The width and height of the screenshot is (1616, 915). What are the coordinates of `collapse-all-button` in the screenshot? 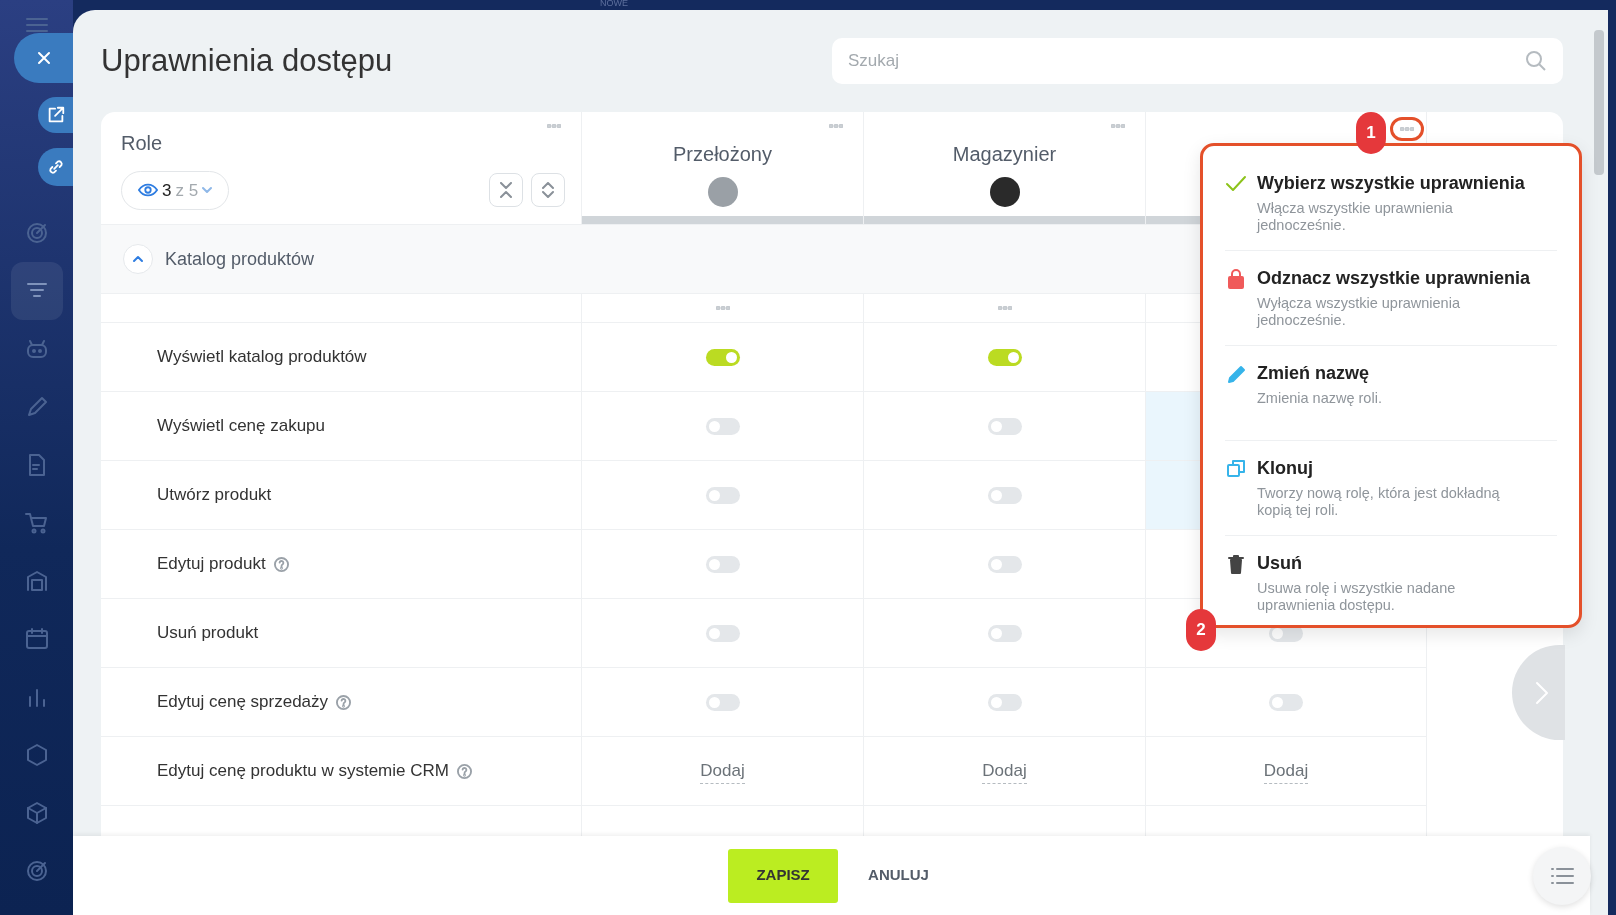 It's located at (506, 190).